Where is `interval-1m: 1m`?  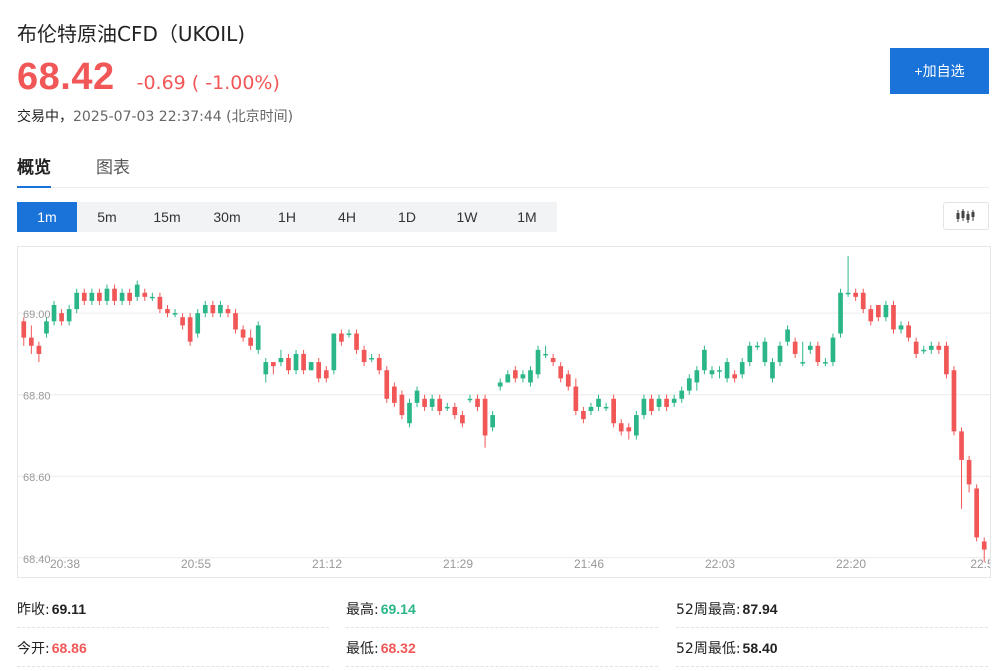 interval-1m: 1m is located at coordinates (47, 217).